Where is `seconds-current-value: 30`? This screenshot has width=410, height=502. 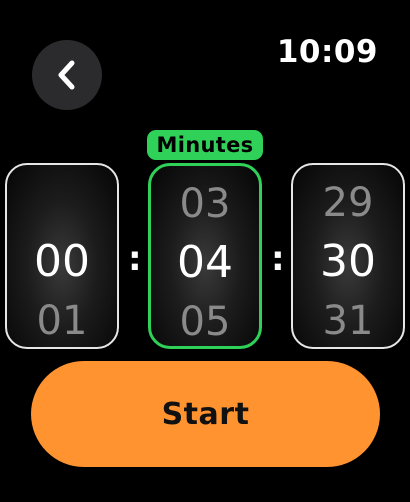
seconds-current-value: 30 is located at coordinates (348, 261).